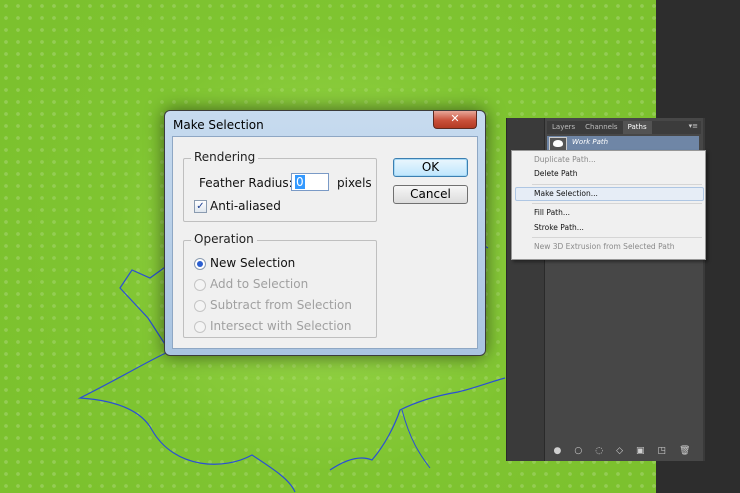 Image resolution: width=740 pixels, height=493 pixels. Describe the element at coordinates (281, 326) in the screenshot. I see `intersect-with-selection-label: Intersect with Selection` at that location.